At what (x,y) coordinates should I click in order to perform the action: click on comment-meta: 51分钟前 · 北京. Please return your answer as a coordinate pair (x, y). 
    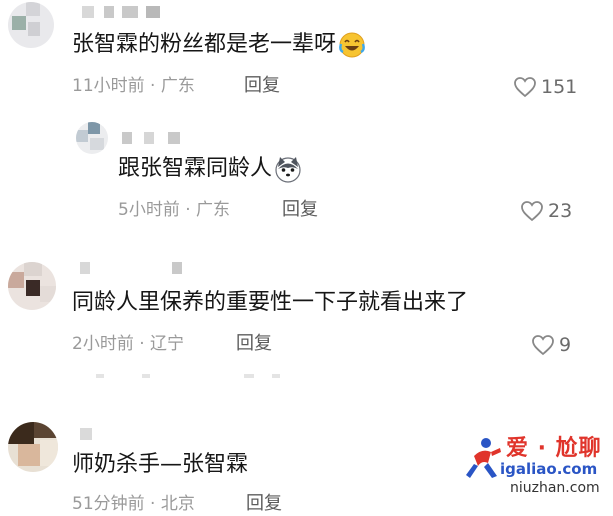
    Looking at the image, I should click on (133, 504).